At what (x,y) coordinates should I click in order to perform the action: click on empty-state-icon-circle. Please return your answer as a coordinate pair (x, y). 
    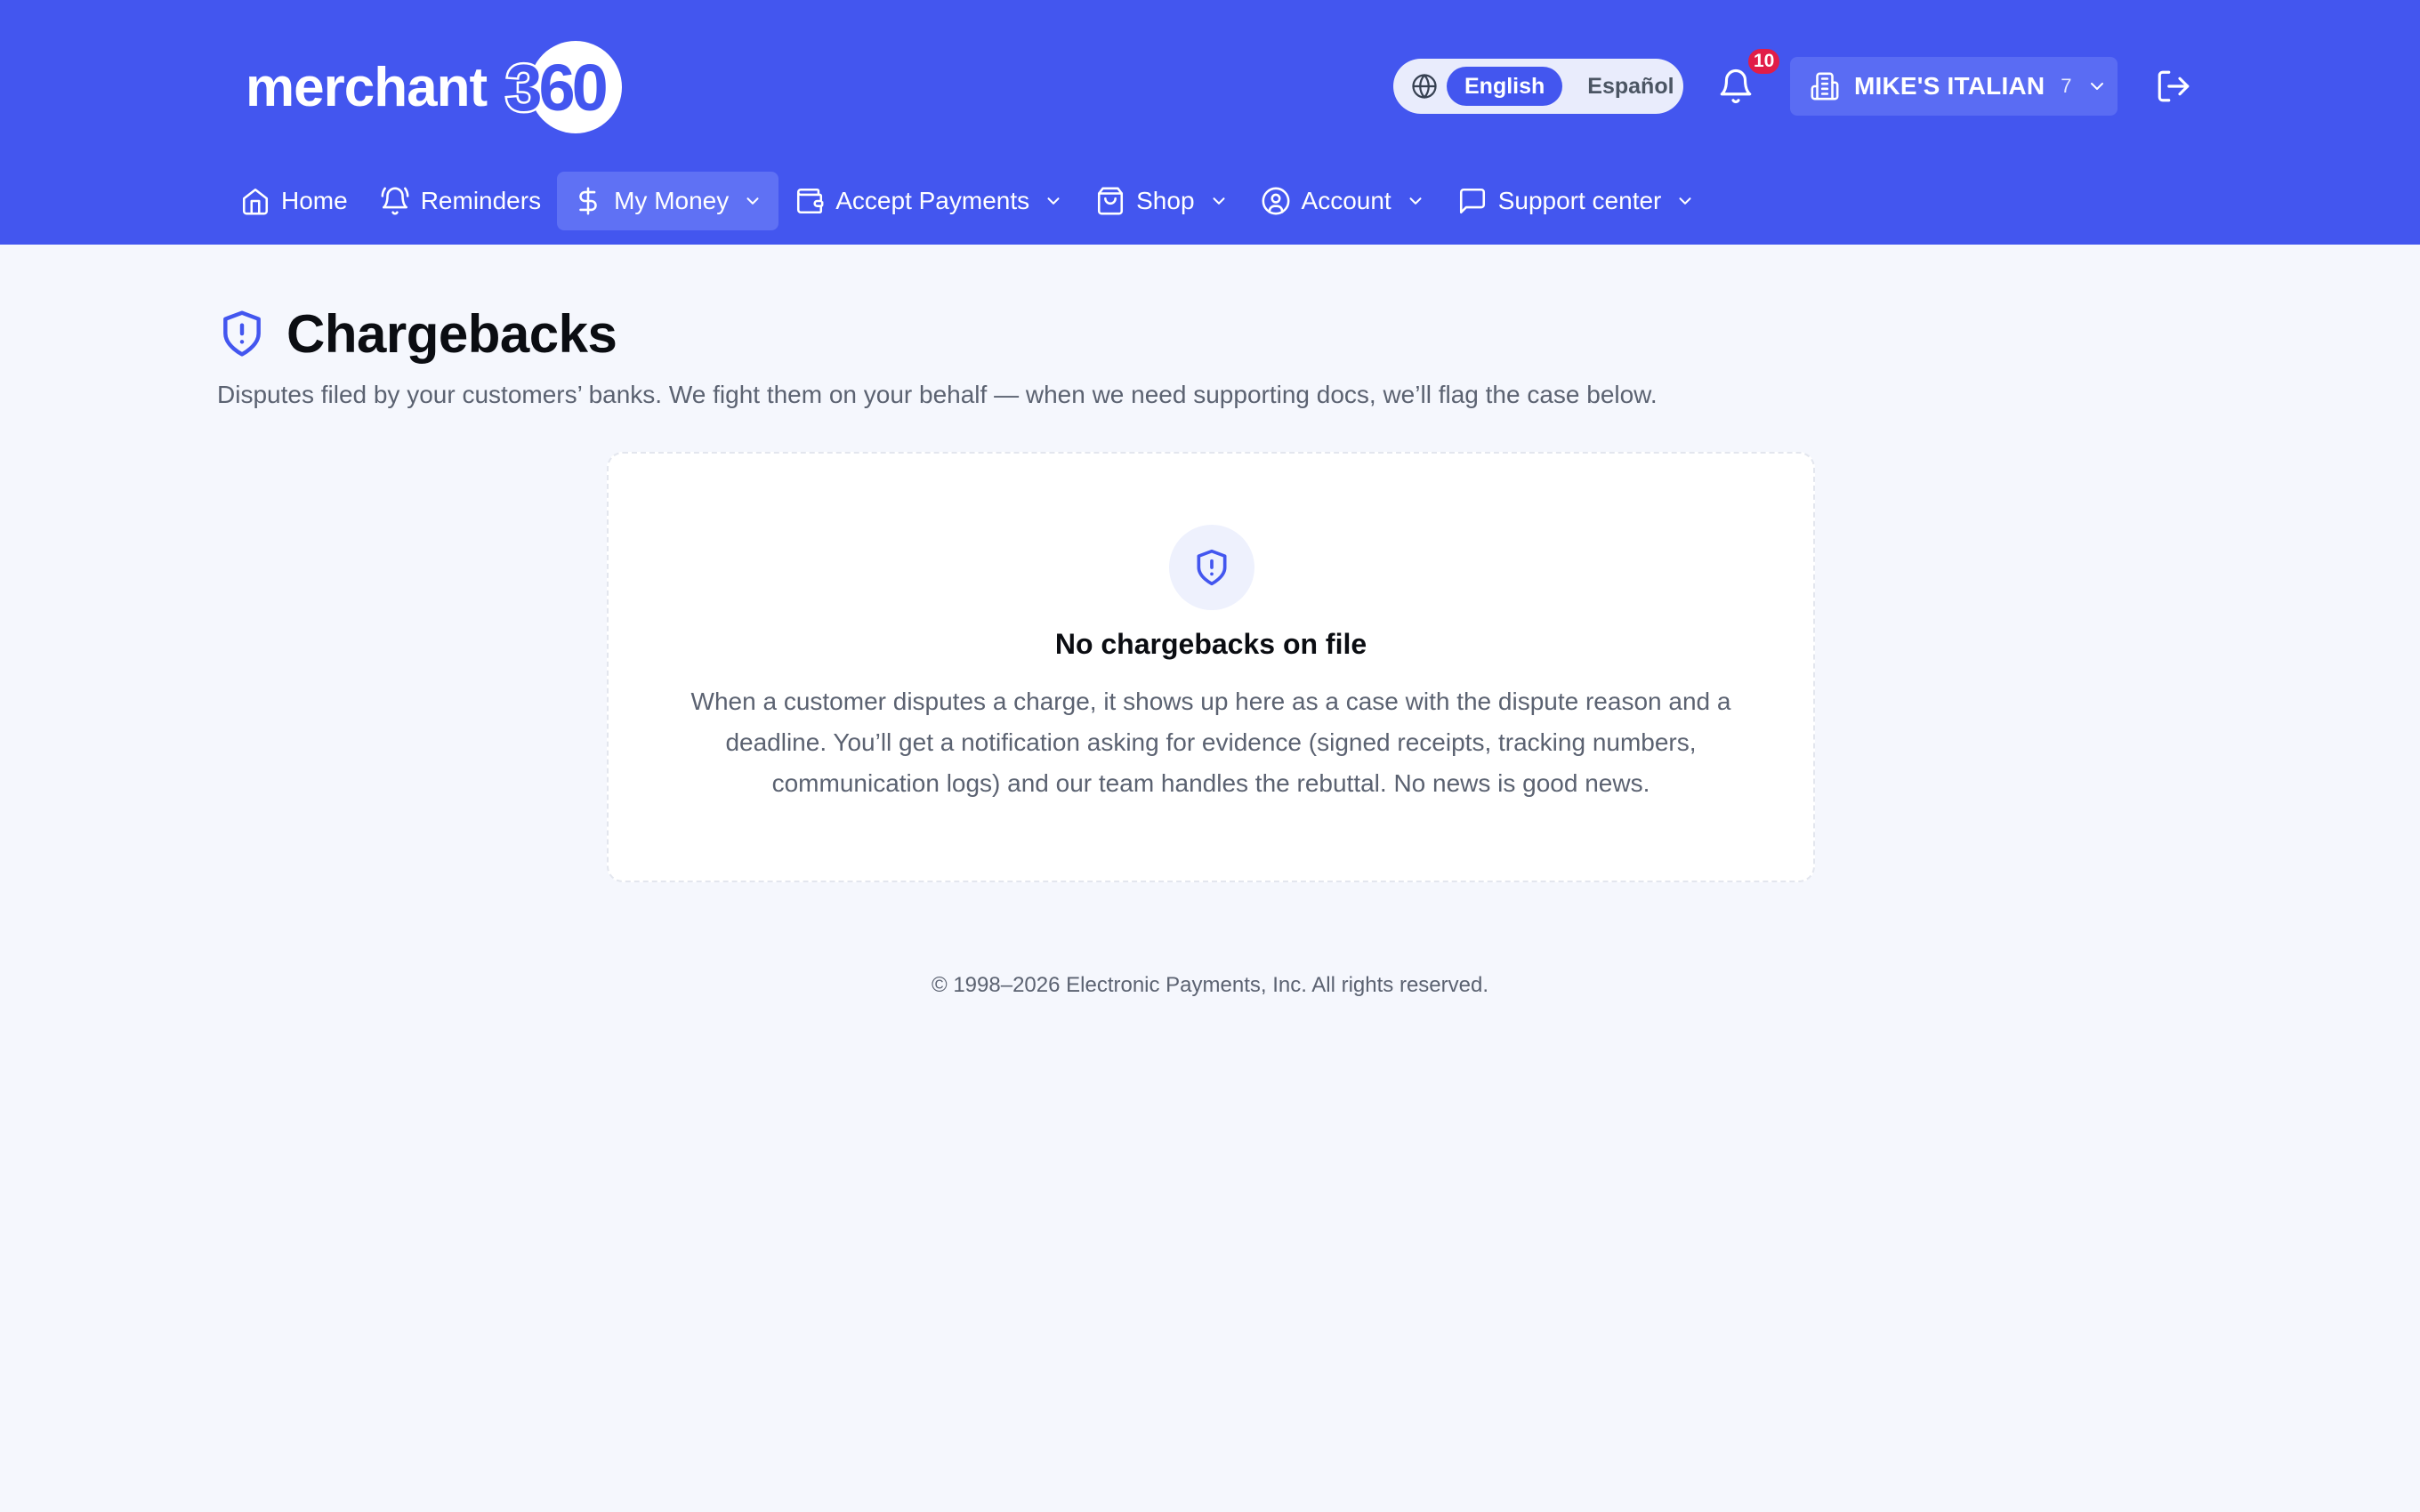
    Looking at the image, I should click on (1211, 567).